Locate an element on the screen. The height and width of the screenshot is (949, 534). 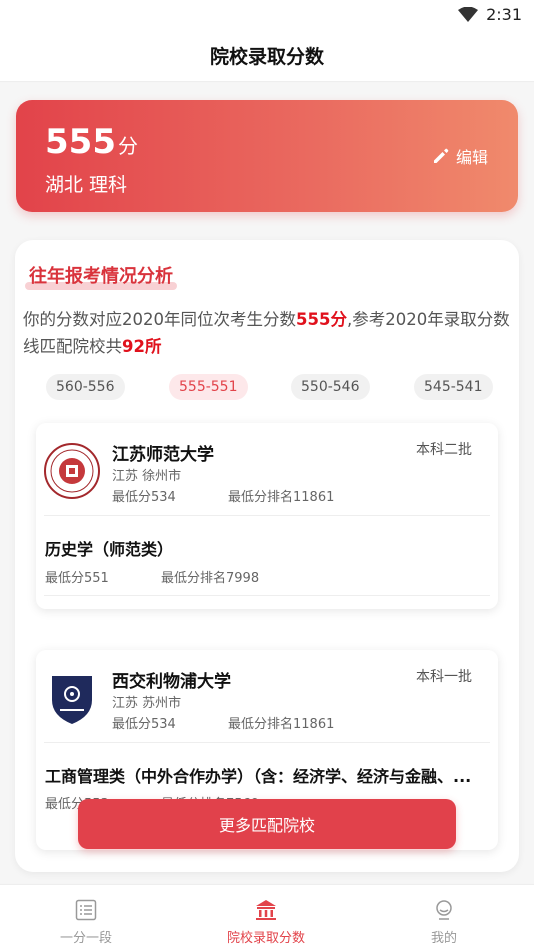
header: 院校录取分数 is located at coordinates (267, 56).